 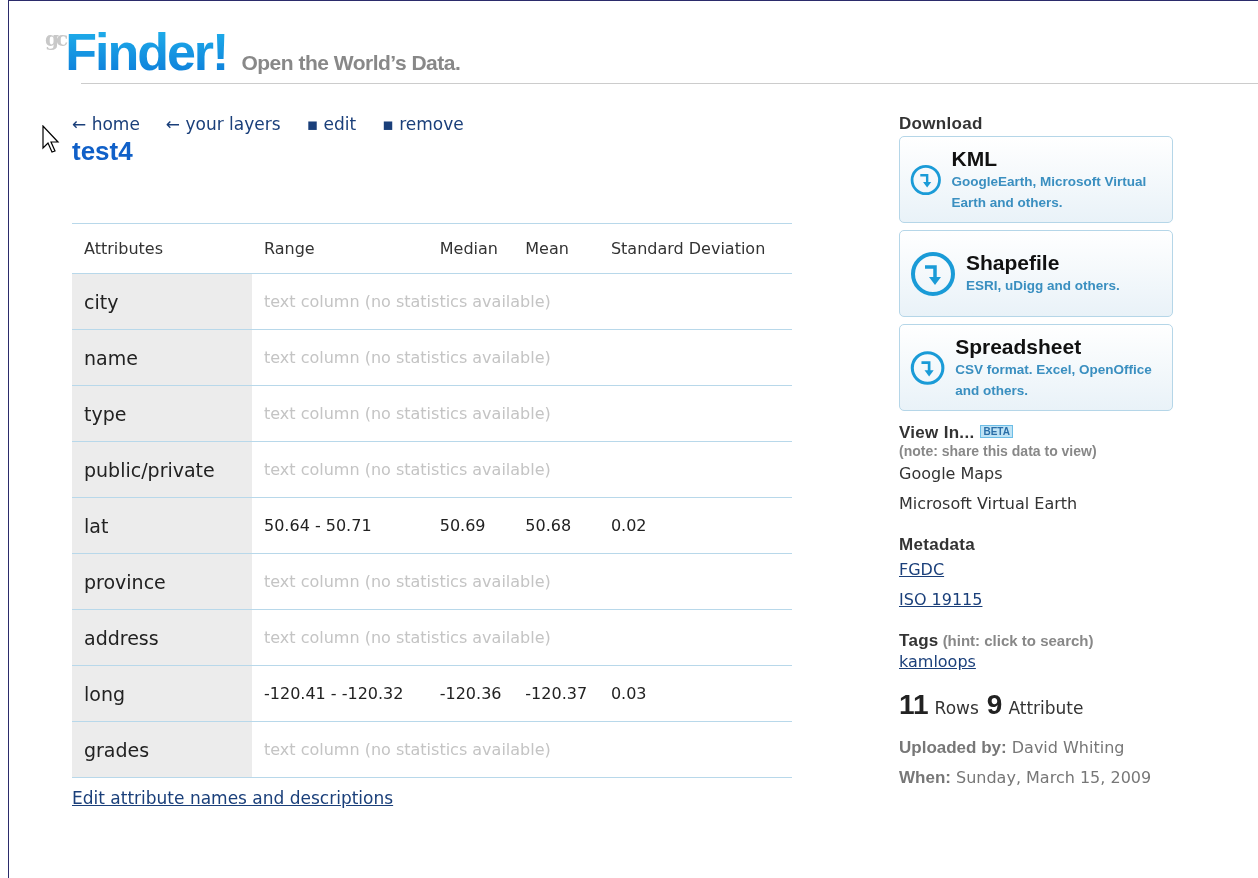 I want to click on page-title: test4, so click(x=103, y=151).